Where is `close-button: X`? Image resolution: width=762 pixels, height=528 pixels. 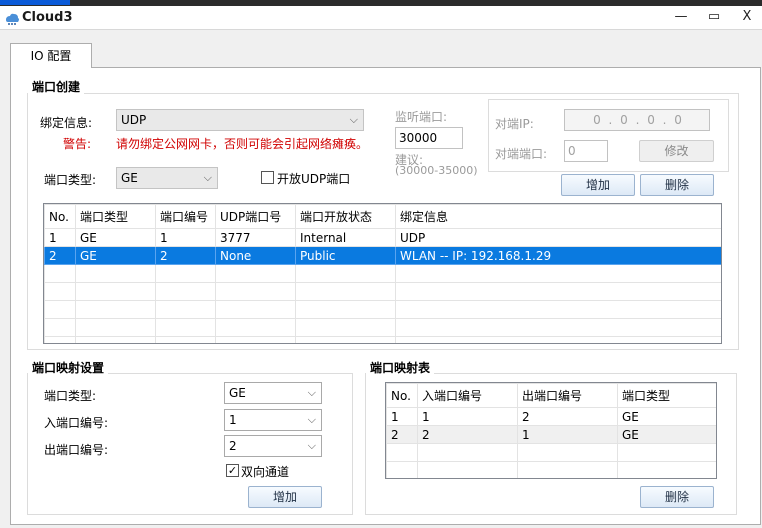 close-button: X is located at coordinates (746, 17).